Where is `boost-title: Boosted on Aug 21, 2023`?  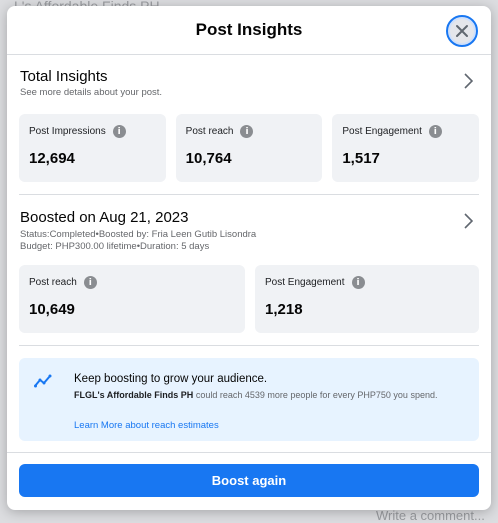 boost-title: Boosted on Aug 21, 2023 is located at coordinates (104, 217).